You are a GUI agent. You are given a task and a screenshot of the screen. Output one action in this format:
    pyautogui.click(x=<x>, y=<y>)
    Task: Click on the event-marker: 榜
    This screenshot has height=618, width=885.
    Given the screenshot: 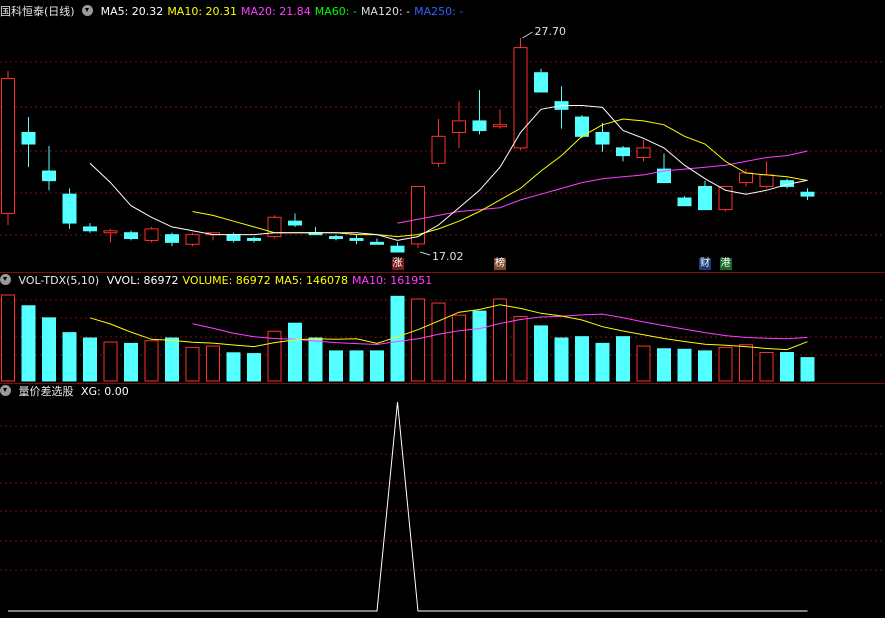 What is the action you would take?
    pyautogui.click(x=500, y=264)
    